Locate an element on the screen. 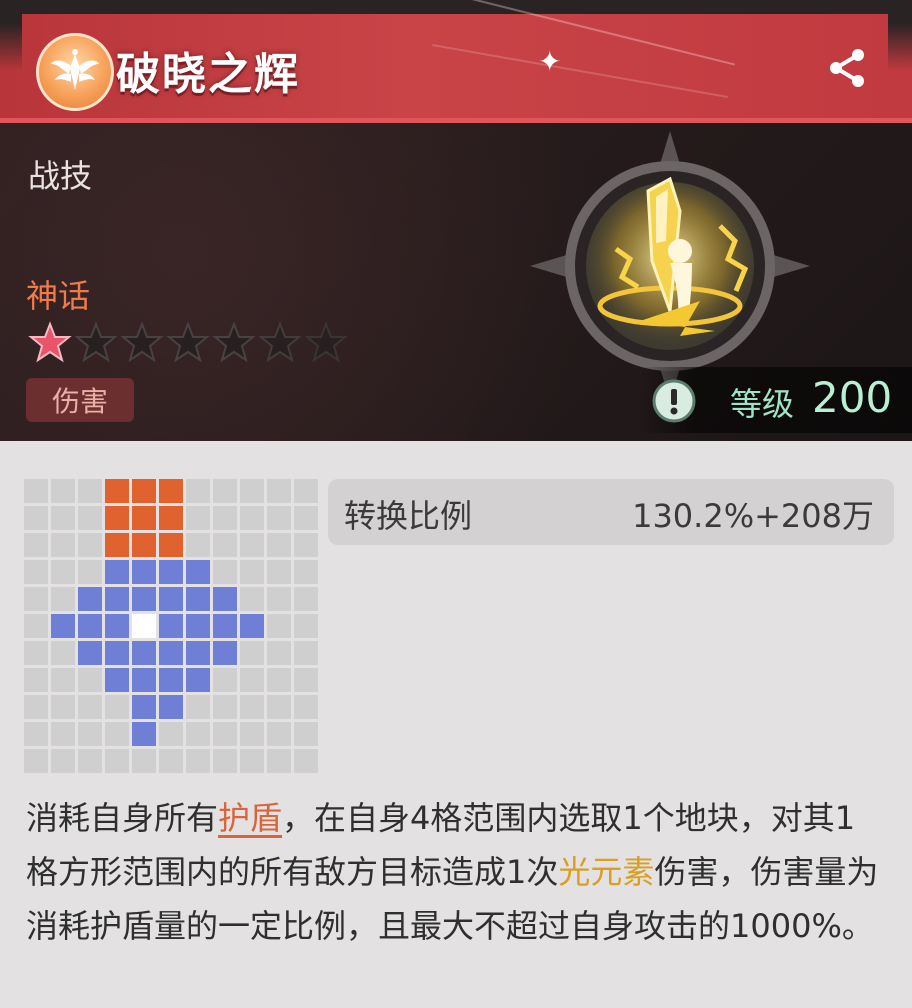 The width and height of the screenshot is (912, 1008). header-frame-left is located at coordinates (11, 59).